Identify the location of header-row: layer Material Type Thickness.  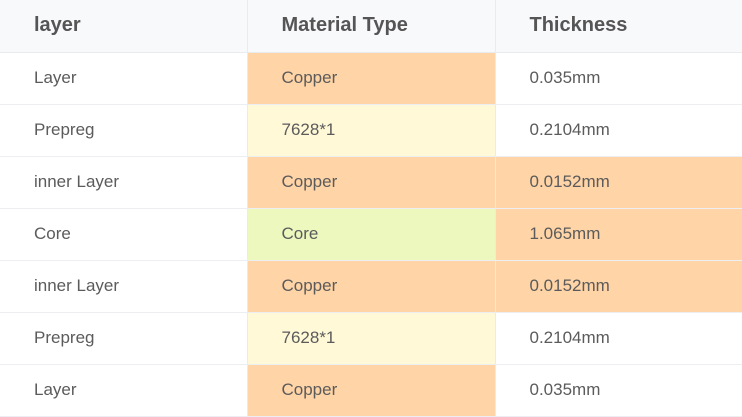
(371, 26).